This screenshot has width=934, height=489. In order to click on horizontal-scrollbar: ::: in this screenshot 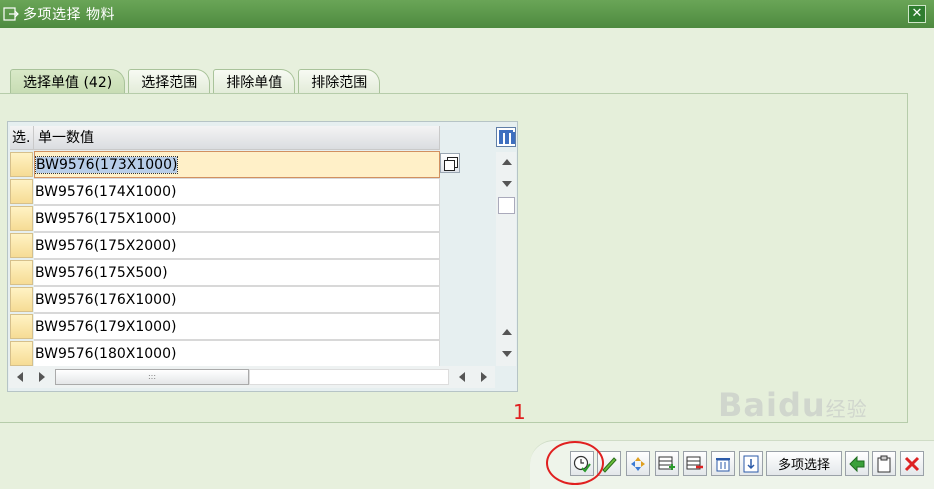, I will do `click(252, 377)`.